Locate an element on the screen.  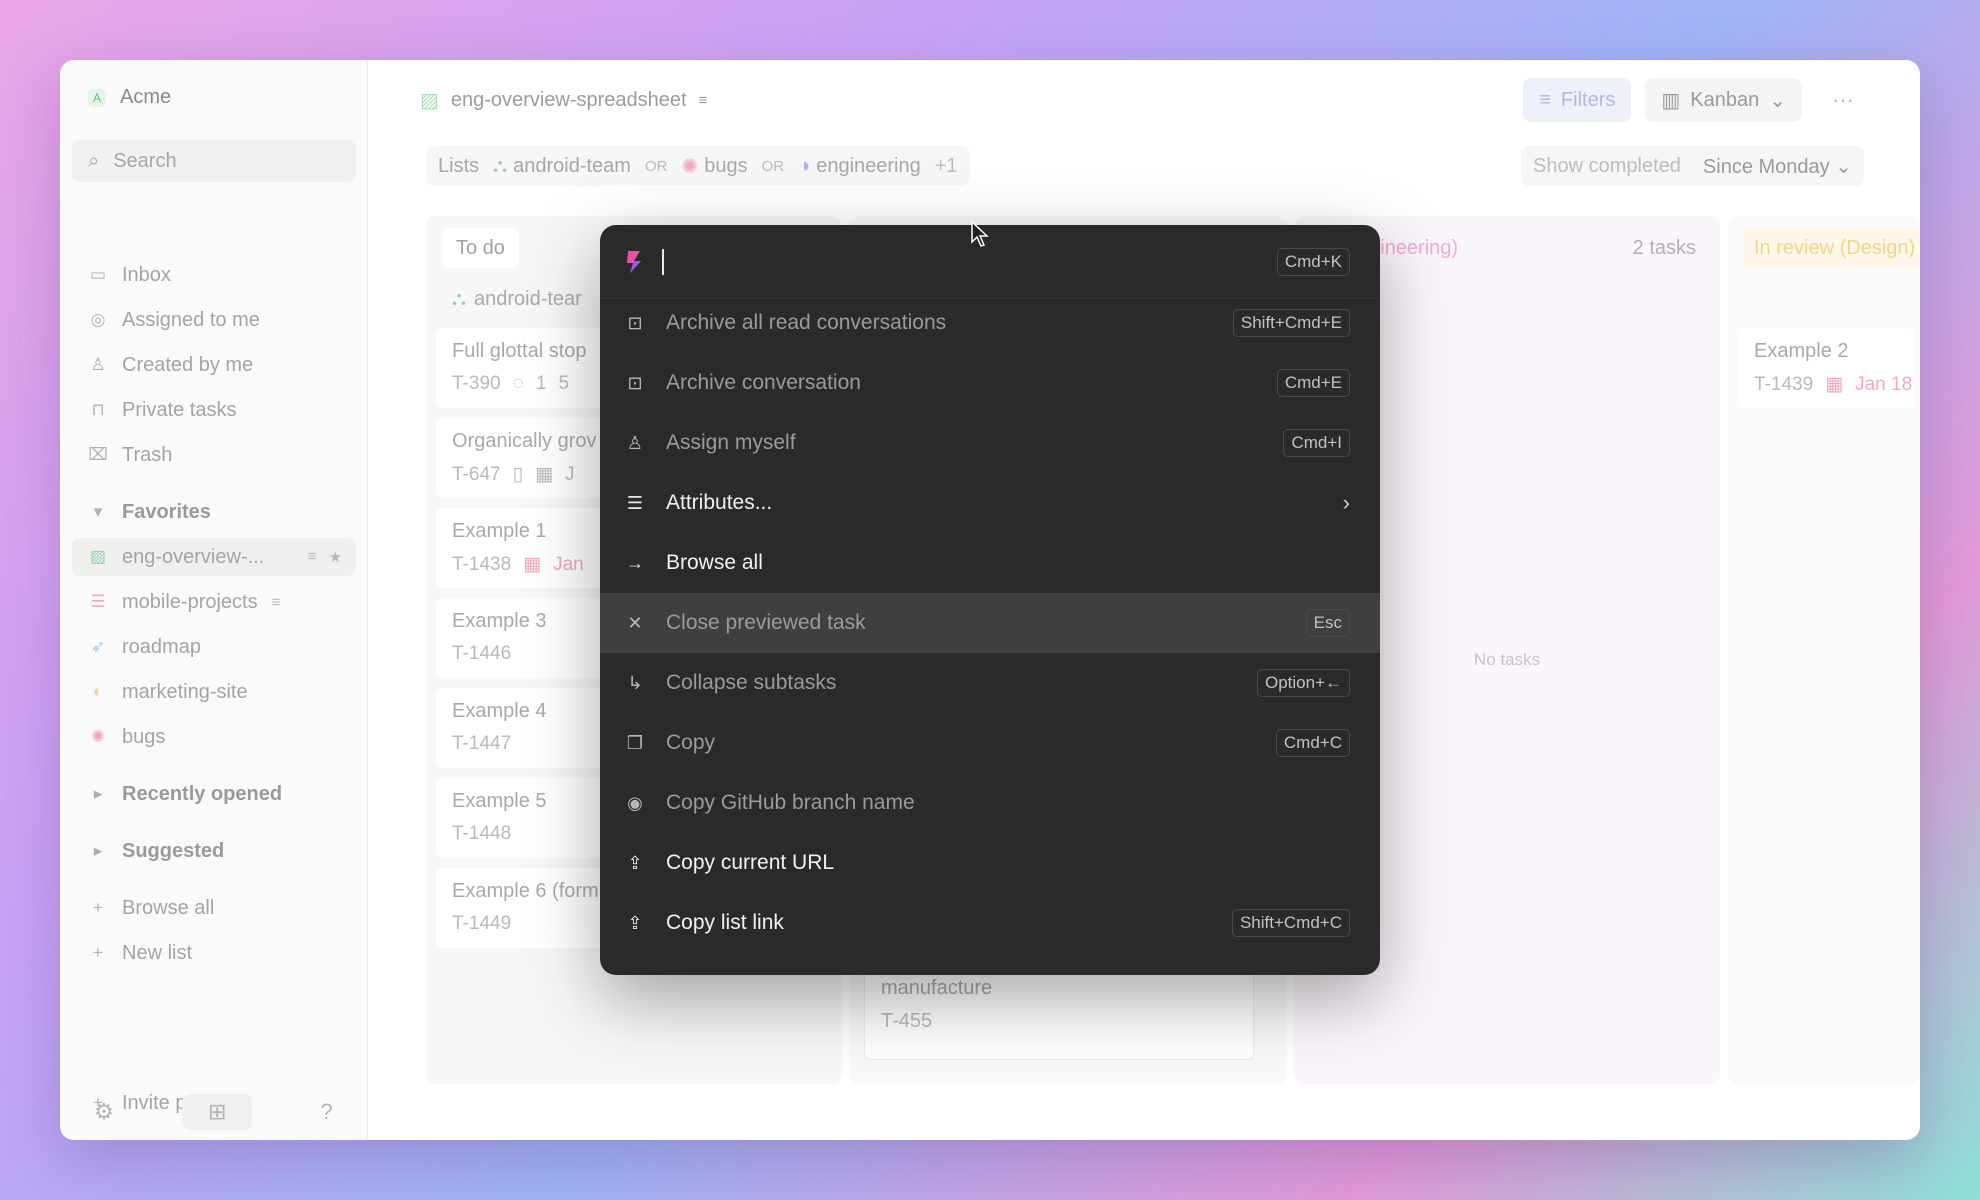
bug-icon: ✺ is located at coordinates (690, 166).